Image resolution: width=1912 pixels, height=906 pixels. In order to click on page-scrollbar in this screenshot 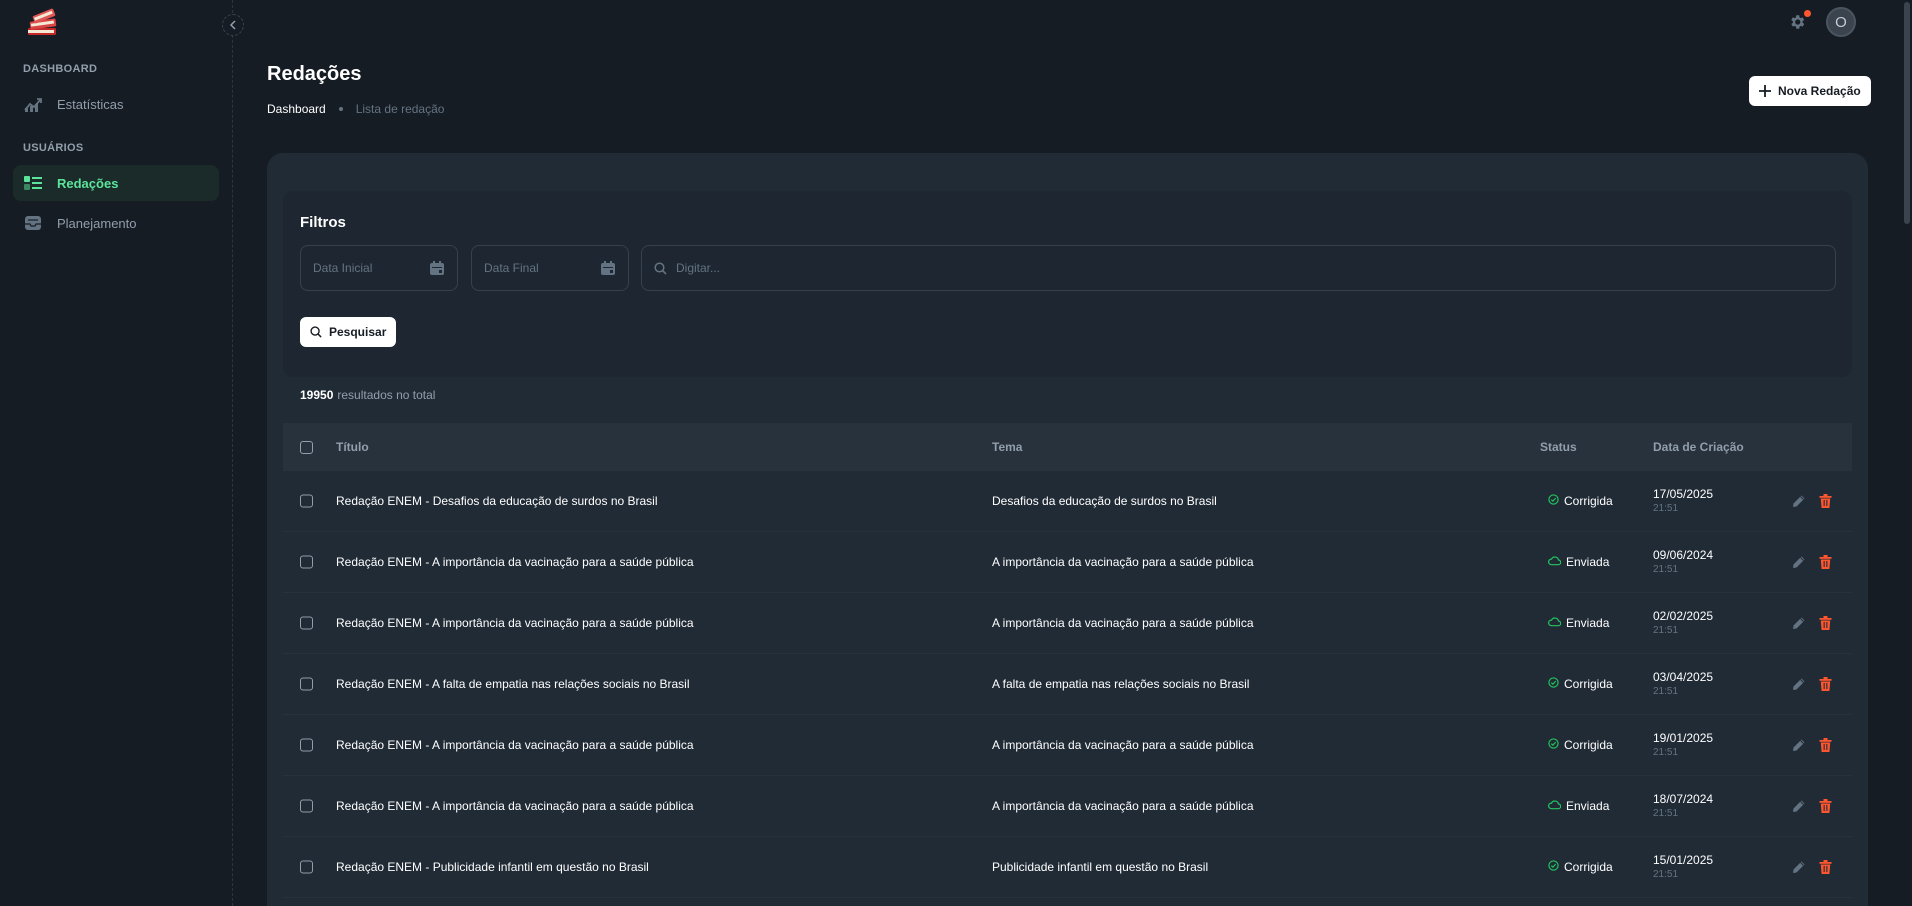, I will do `click(1907, 453)`.